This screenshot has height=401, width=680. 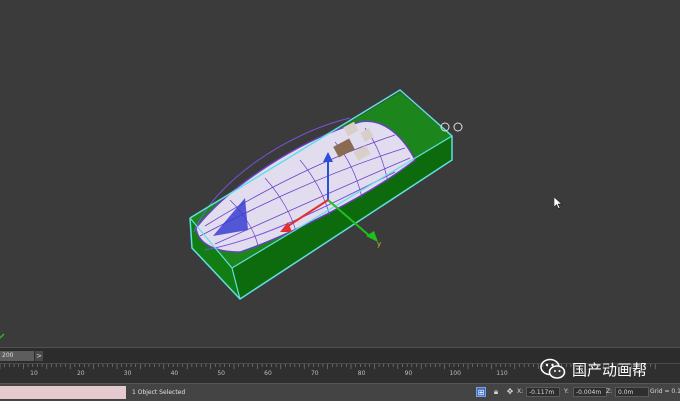 I want to click on x-coordinate-field: -0.117m, so click(x=543, y=392).